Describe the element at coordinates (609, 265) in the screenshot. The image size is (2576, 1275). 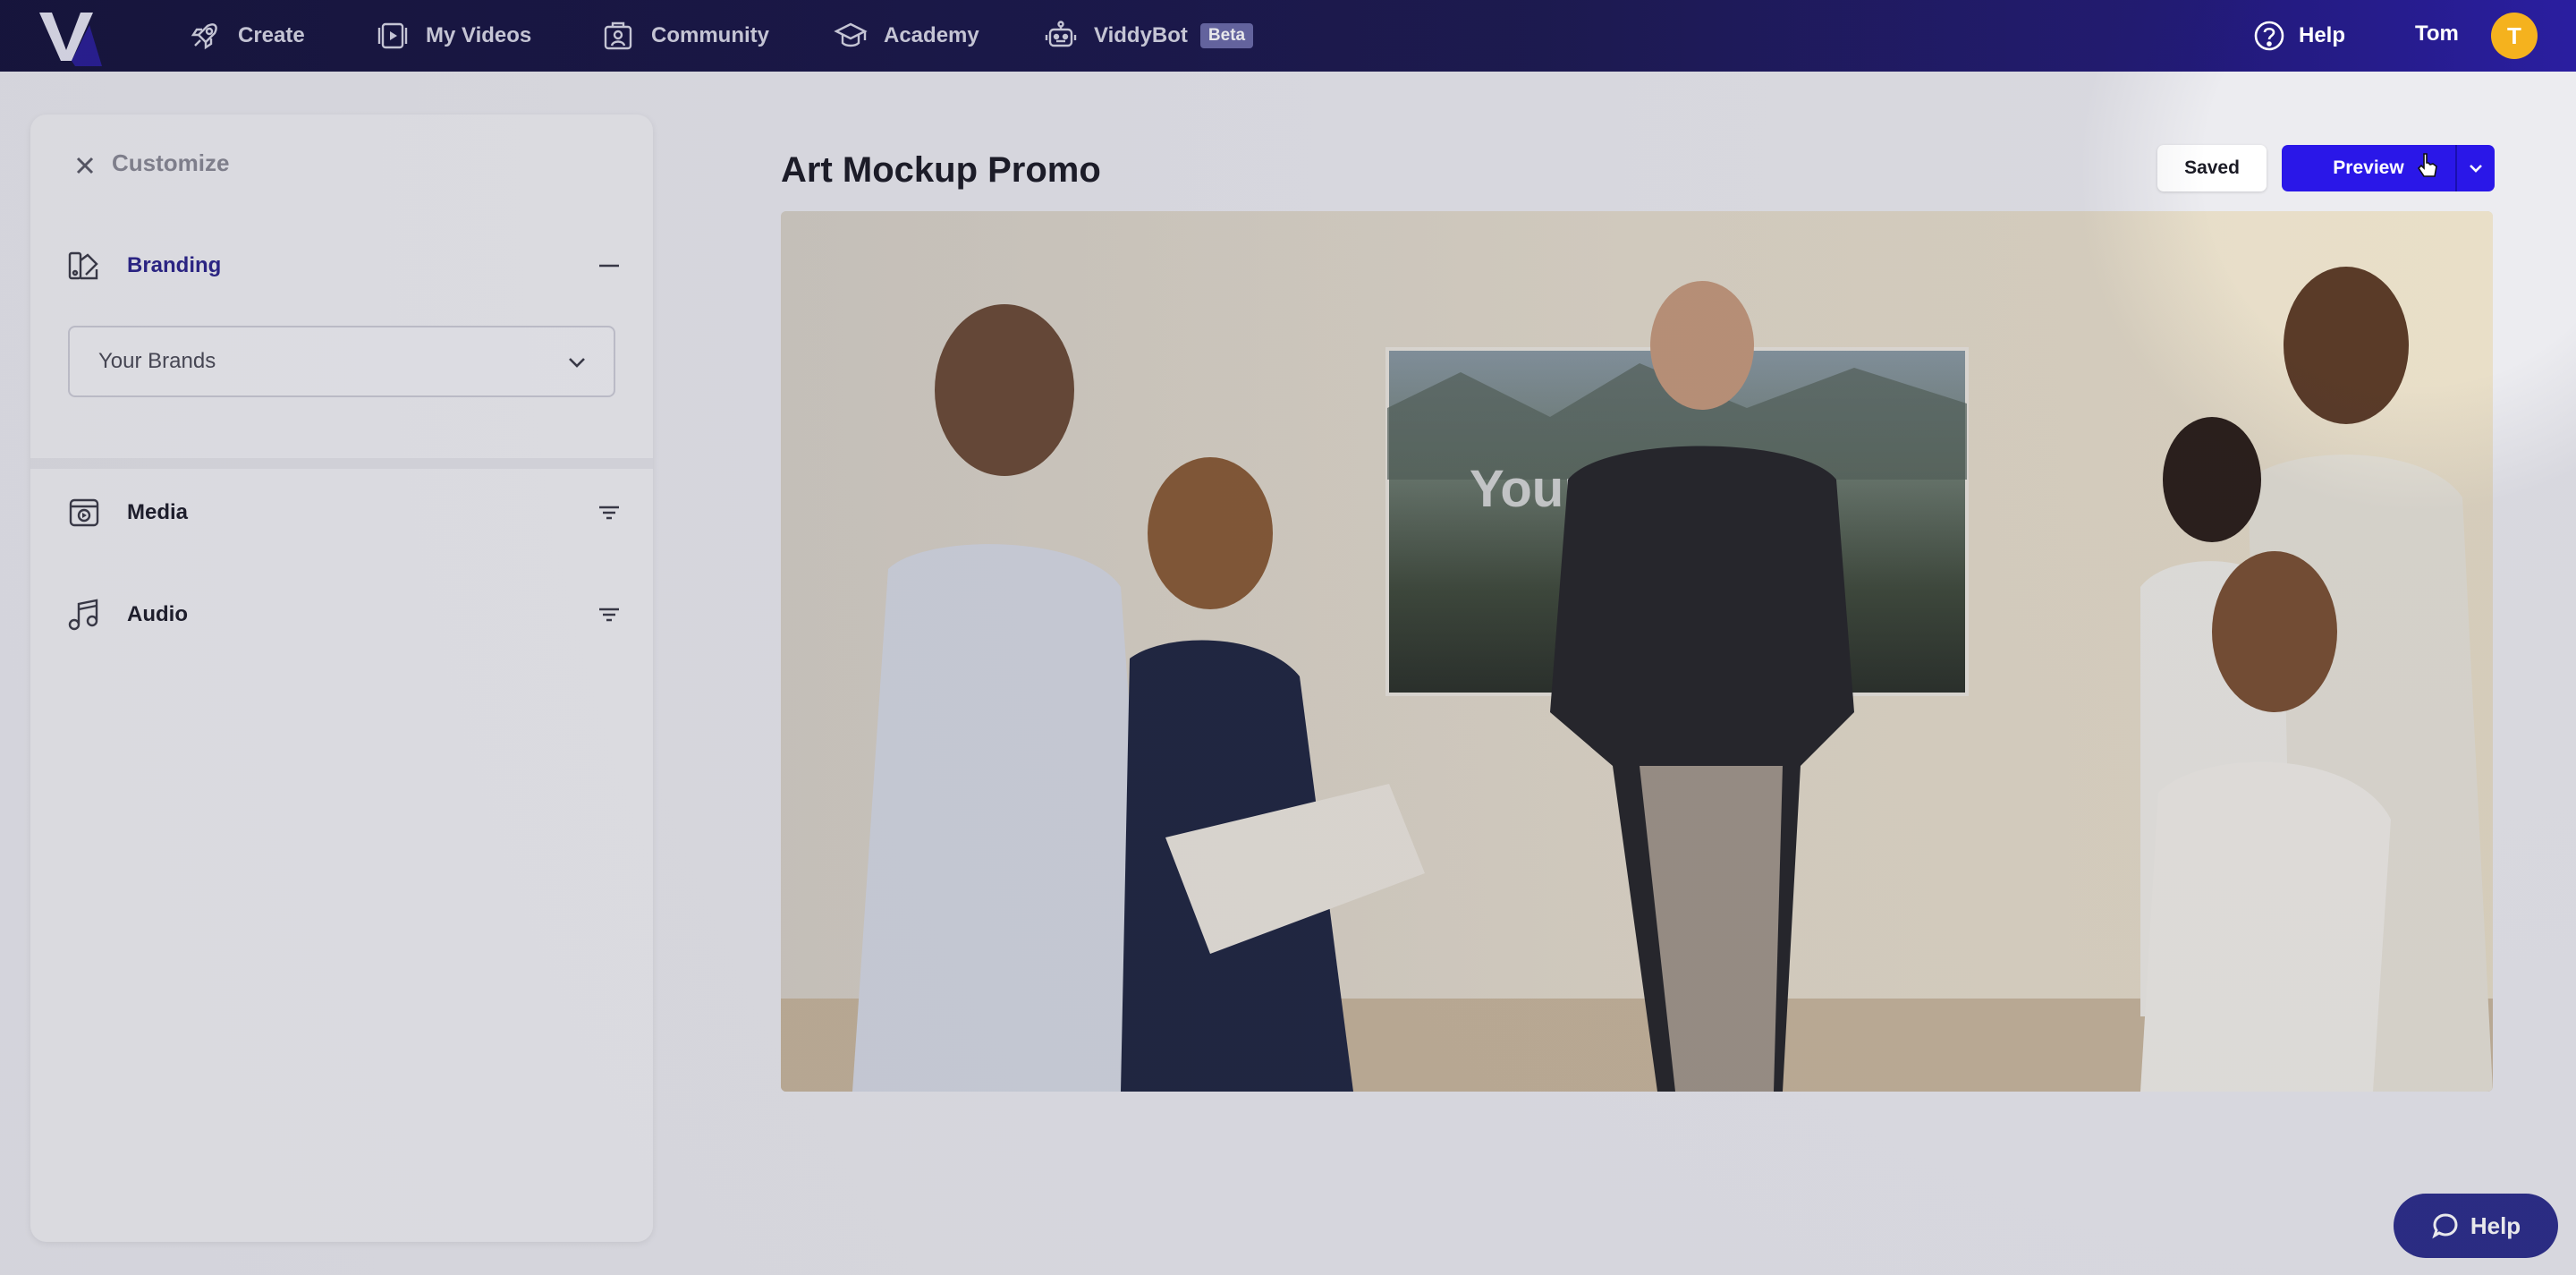
I see `collapse-minus-icon` at that location.